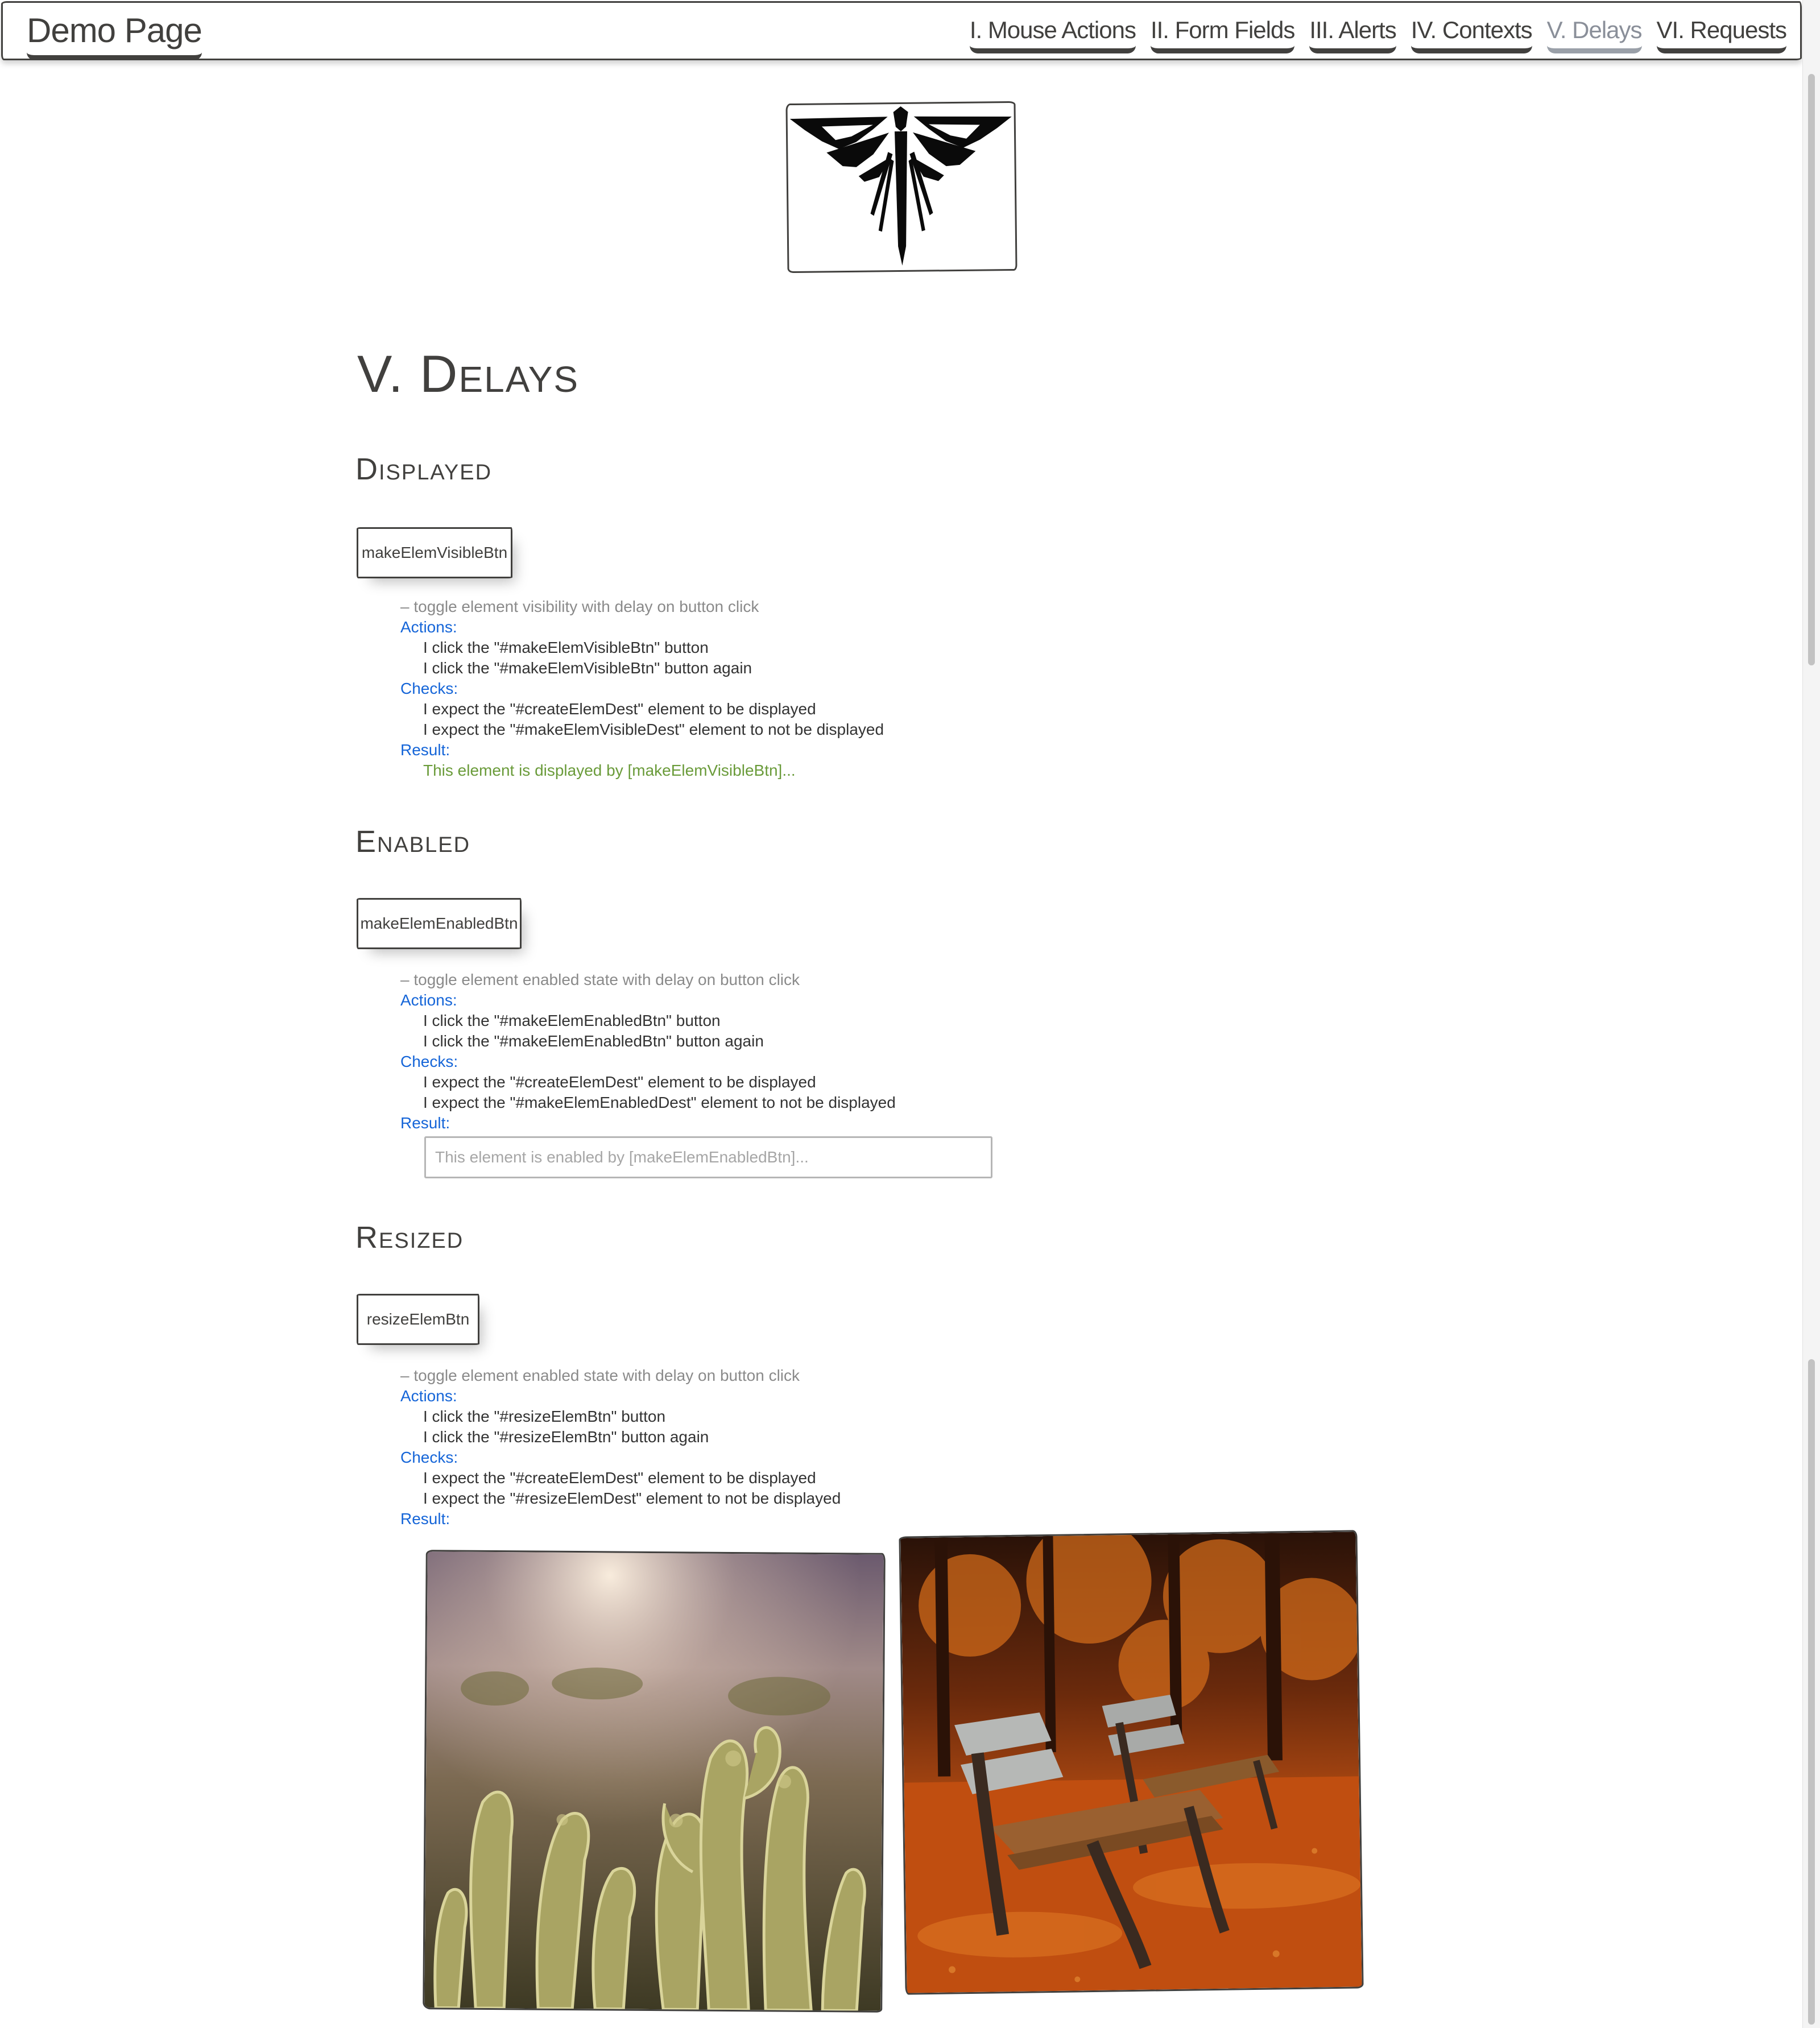 Image resolution: width=1820 pixels, height=2028 pixels. Describe the element at coordinates (439, 923) in the screenshot. I see `make-elem-enabled-button: makeElemEnabledBtn` at that location.